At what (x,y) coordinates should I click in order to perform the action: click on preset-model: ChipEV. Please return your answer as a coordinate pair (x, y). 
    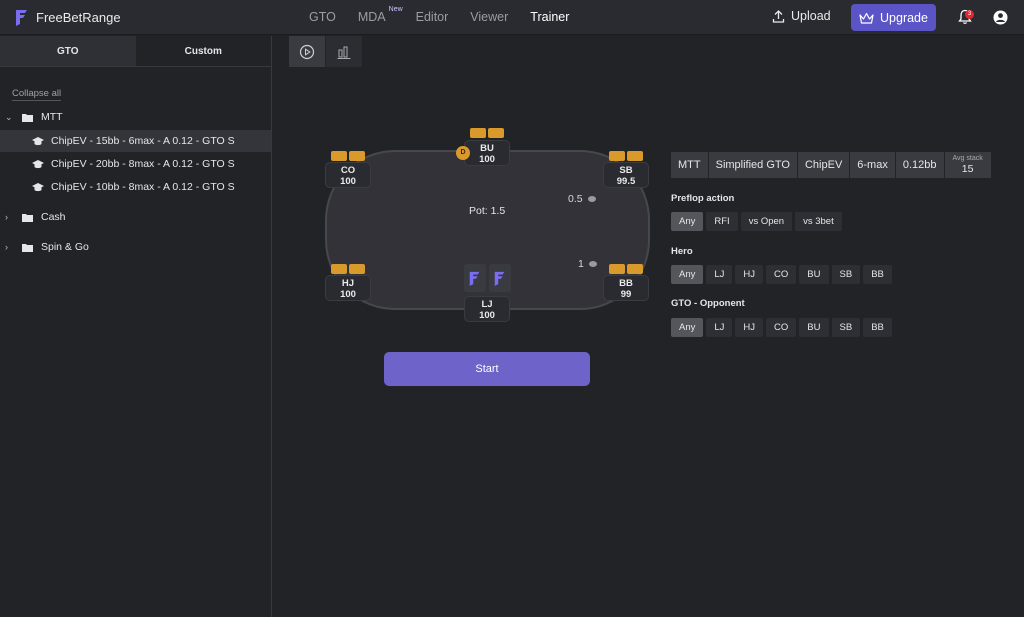
    Looking at the image, I should click on (823, 165).